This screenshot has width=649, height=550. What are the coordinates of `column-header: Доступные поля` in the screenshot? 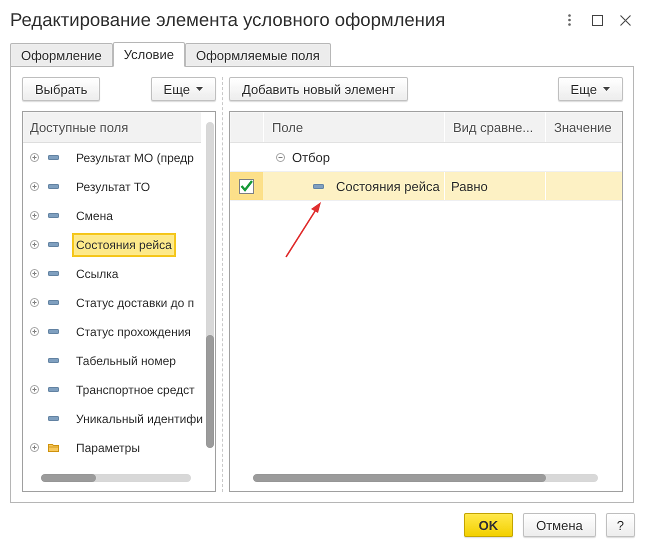 It's located at (112, 127).